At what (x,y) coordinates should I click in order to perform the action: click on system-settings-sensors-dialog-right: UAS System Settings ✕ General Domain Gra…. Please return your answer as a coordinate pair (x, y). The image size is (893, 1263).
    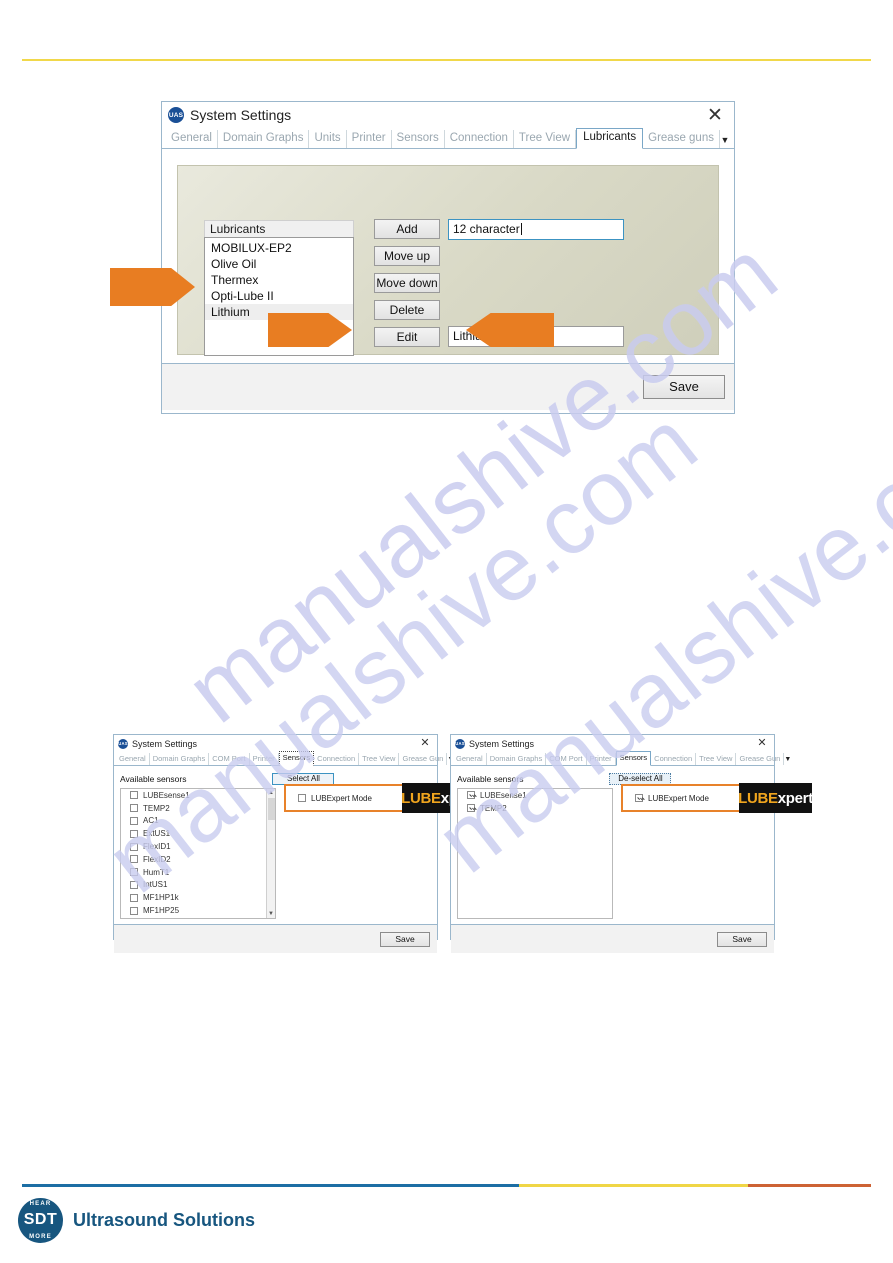
    Looking at the image, I should click on (631, 843).